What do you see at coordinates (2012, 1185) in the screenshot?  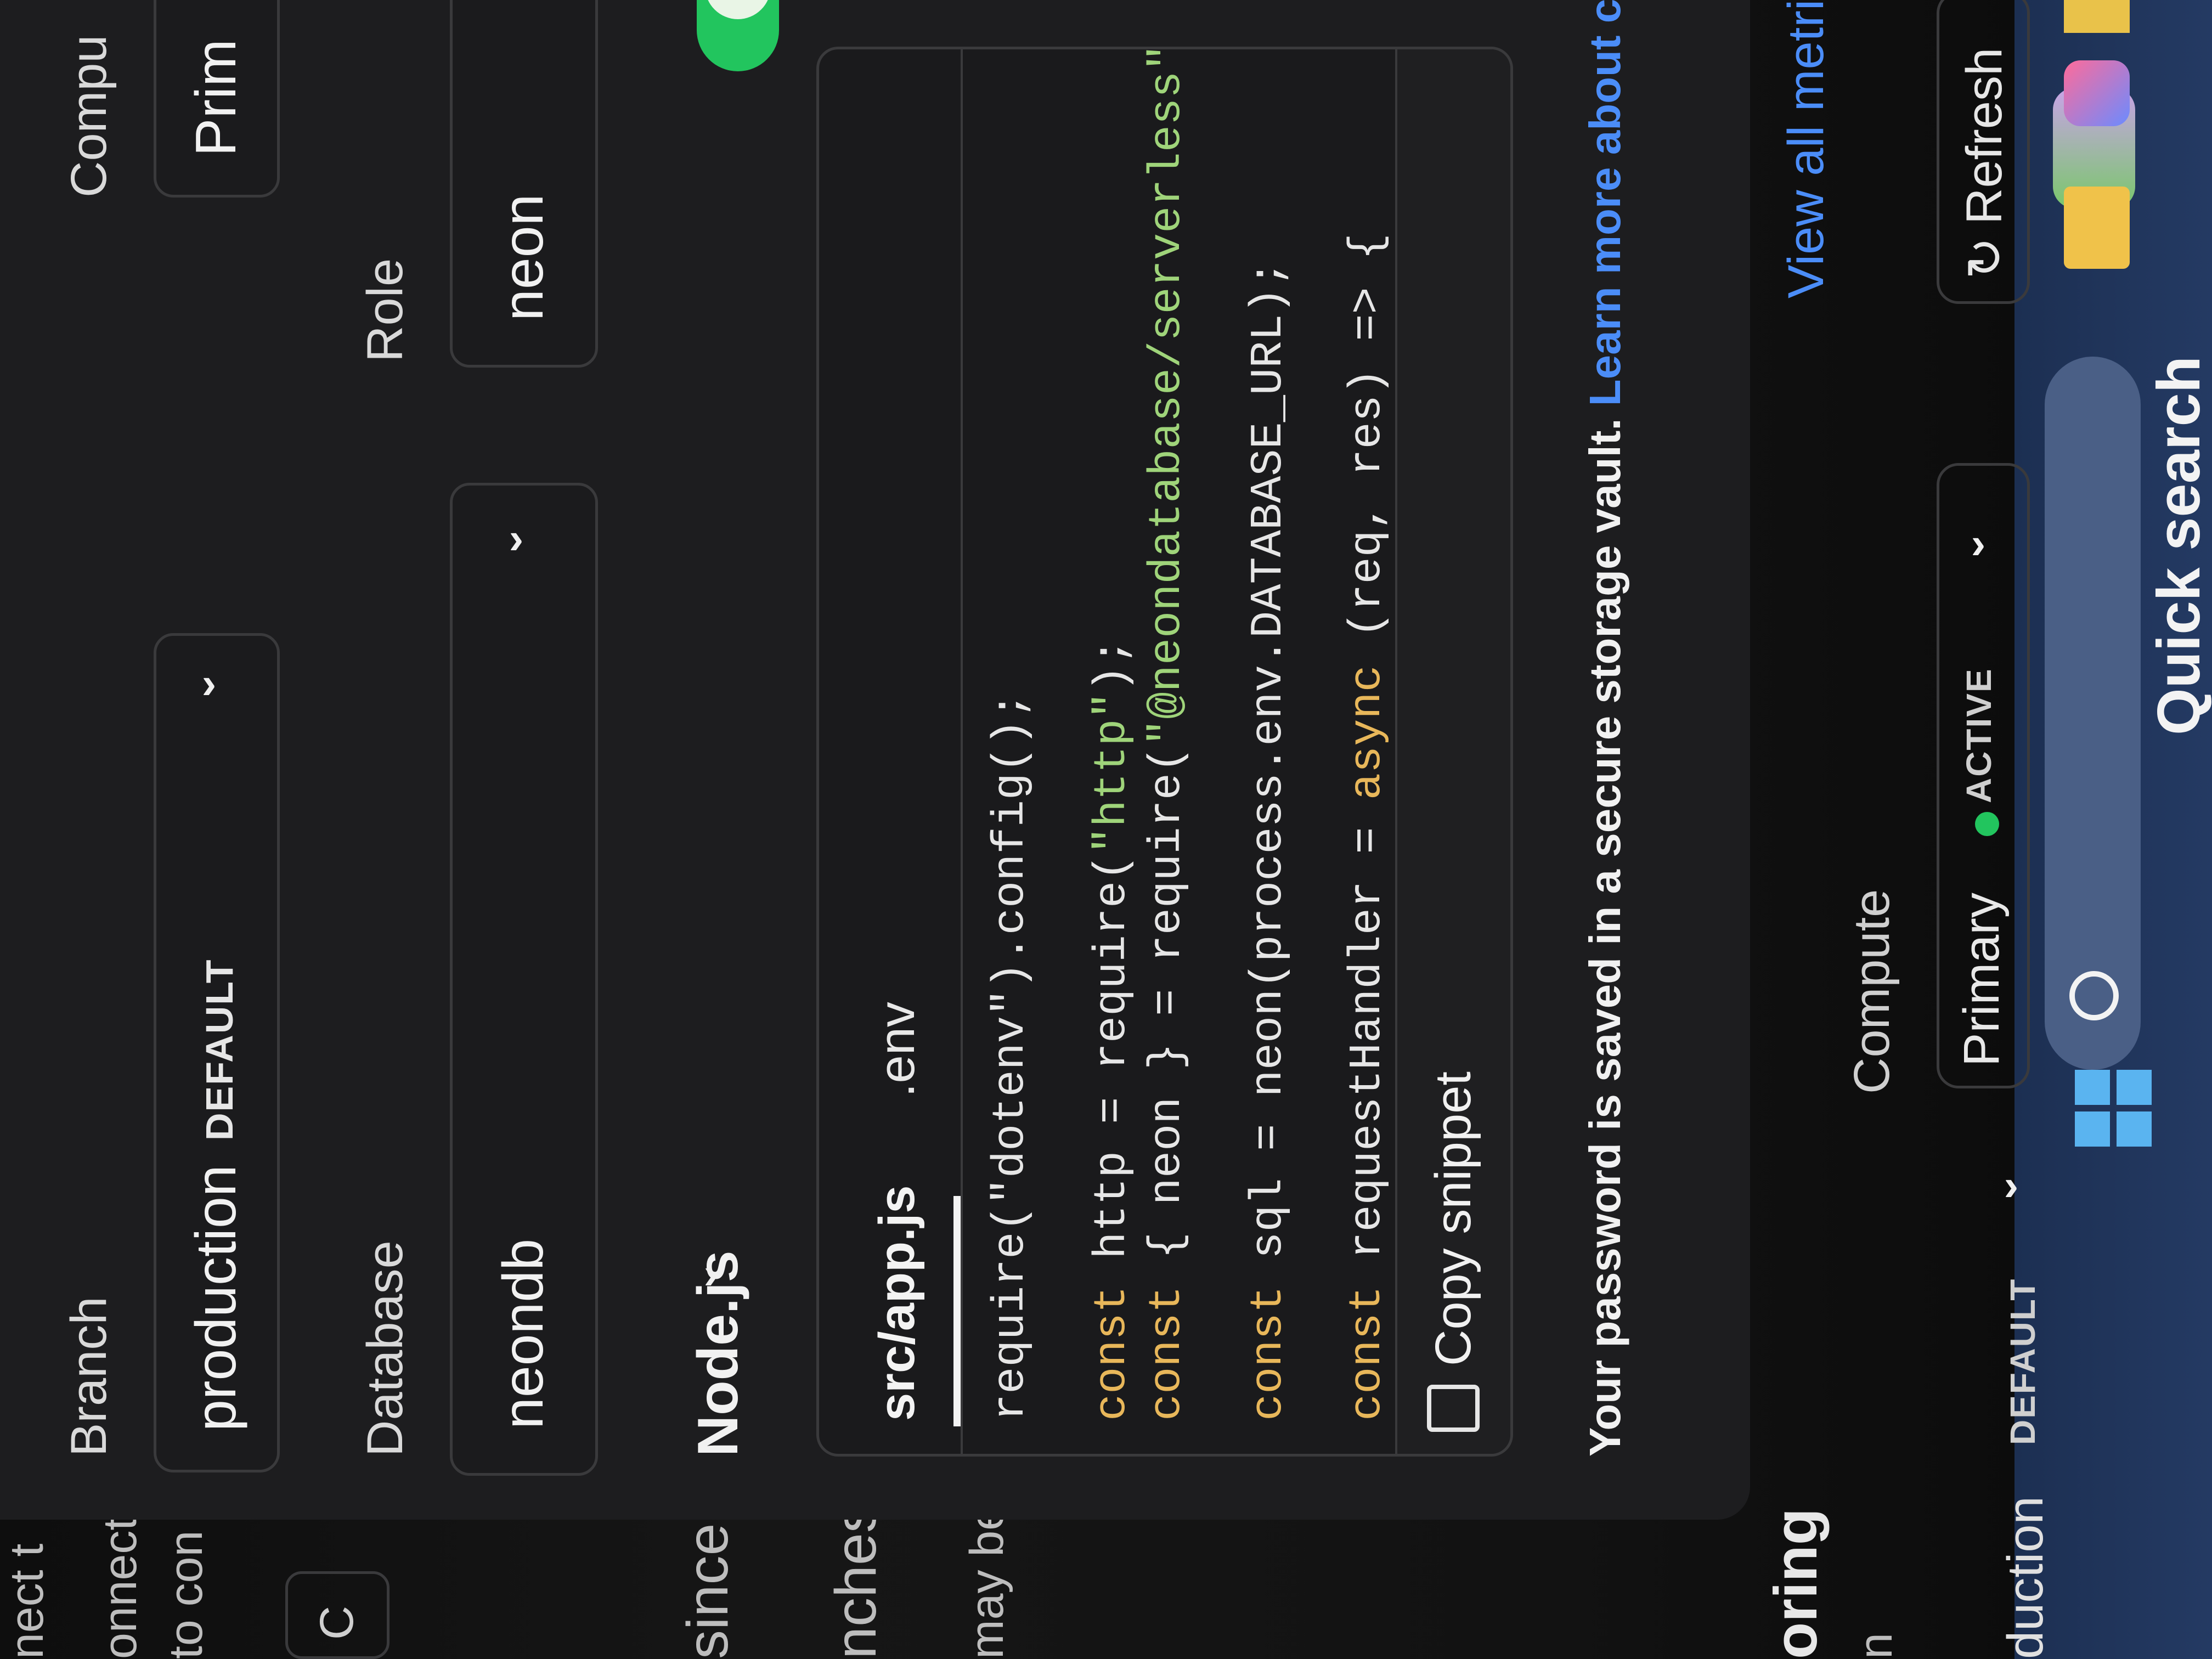 I see `bottom-branch-chevron-icon: ›` at bounding box center [2012, 1185].